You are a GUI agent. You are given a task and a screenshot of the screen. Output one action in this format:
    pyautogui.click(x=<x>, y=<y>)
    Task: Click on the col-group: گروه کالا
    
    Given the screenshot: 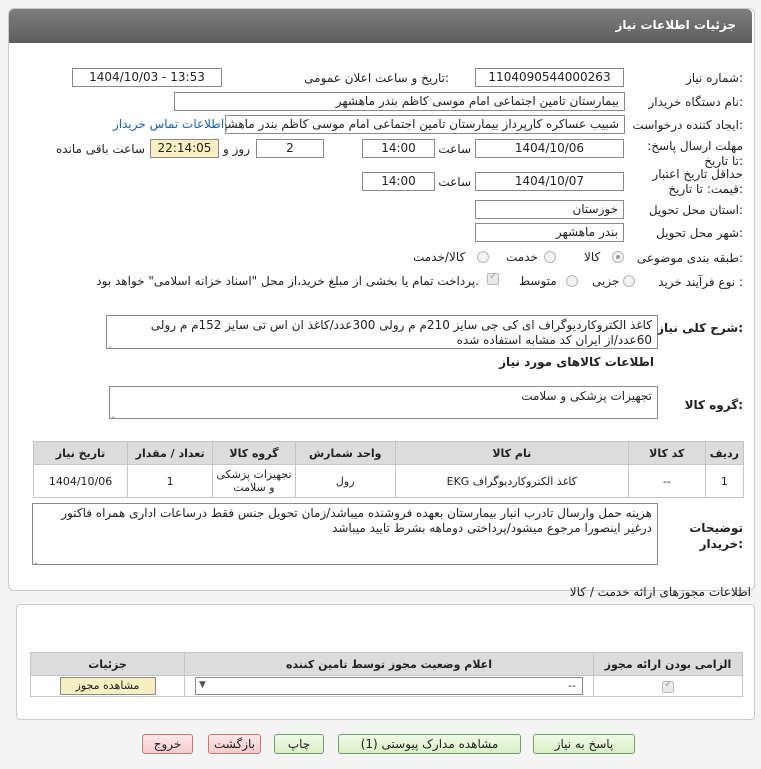 What is the action you would take?
    pyautogui.click(x=254, y=453)
    